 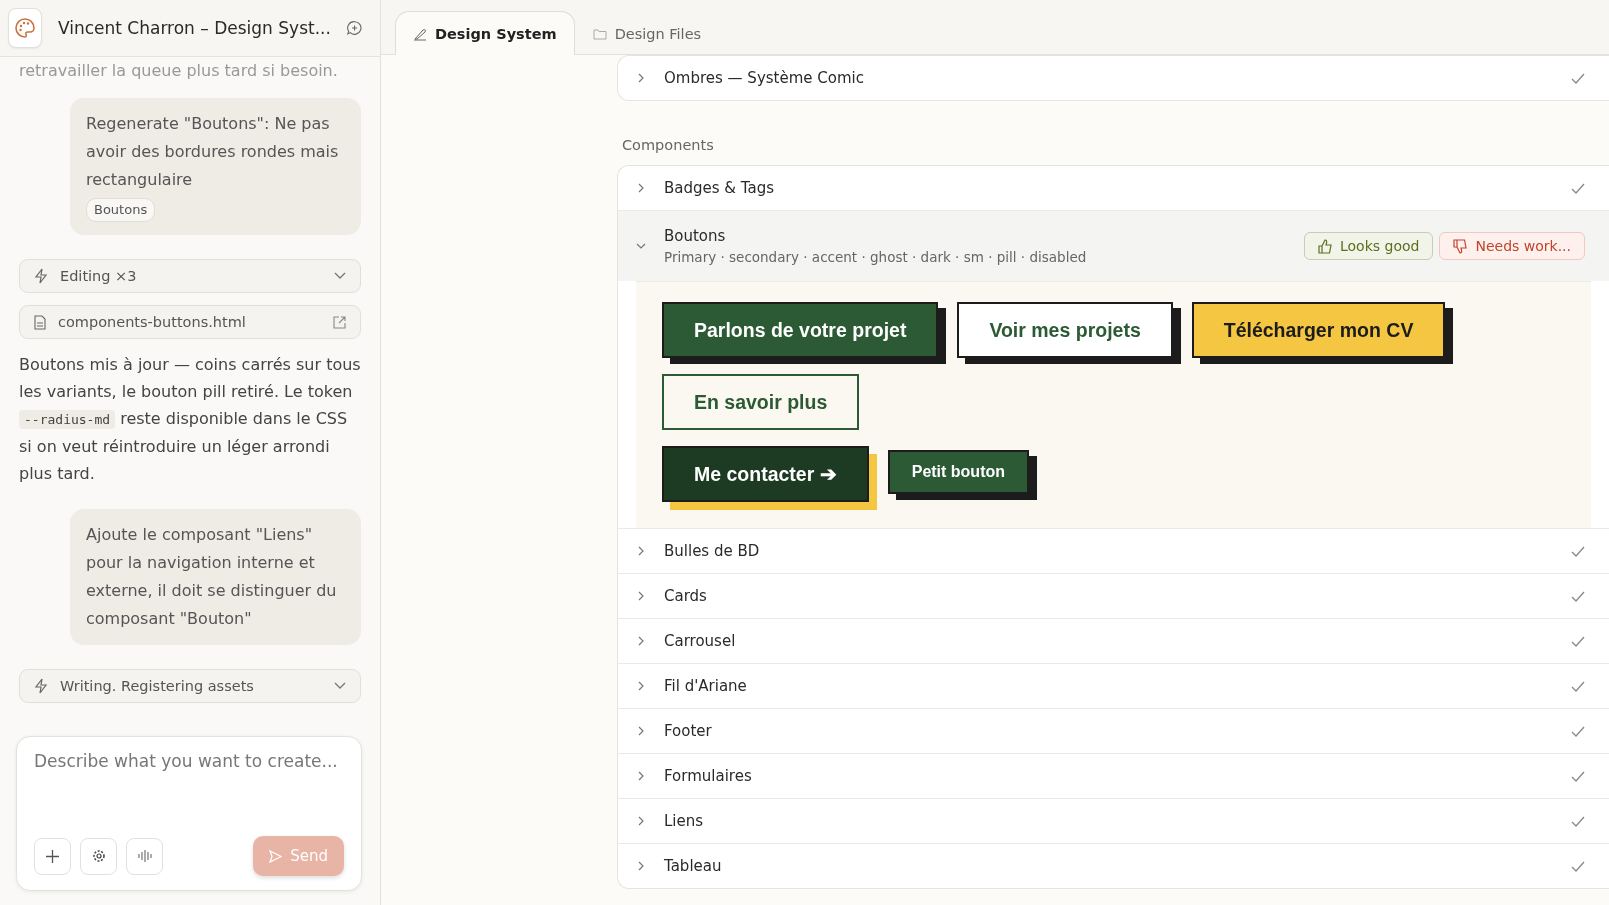 I want to click on tag: Boutons, so click(x=121, y=210).